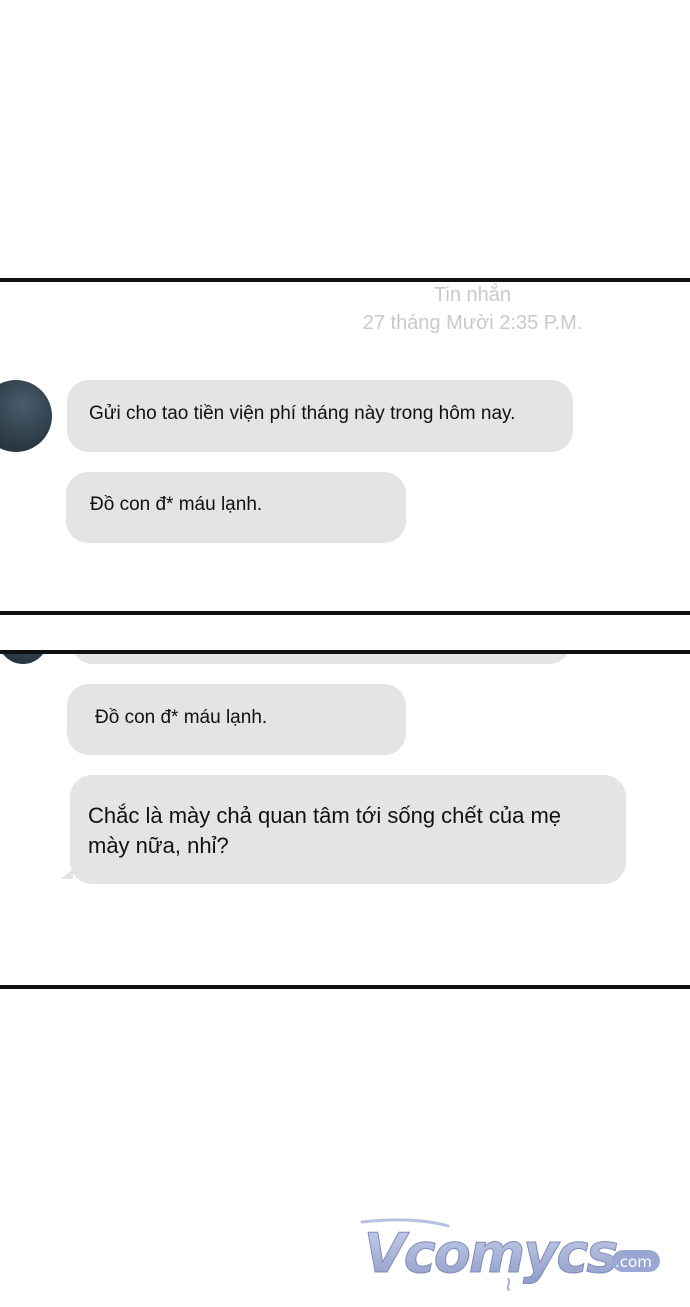  I want to click on conversation-label: Tin nhắn, so click(472, 295).